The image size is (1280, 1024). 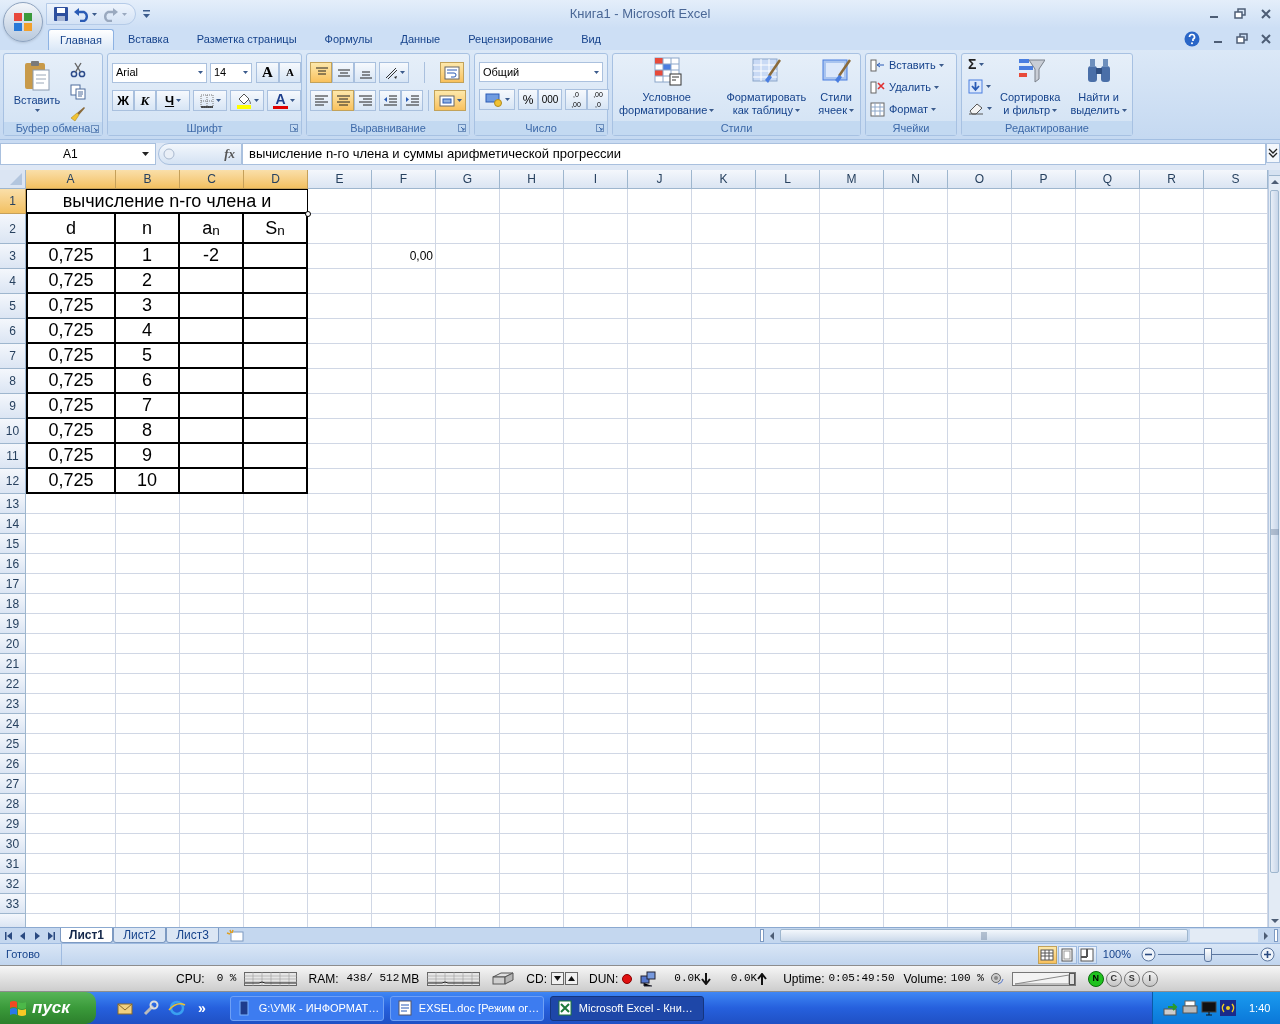 I want to click on zoom-out-icon, so click(x=1148, y=954).